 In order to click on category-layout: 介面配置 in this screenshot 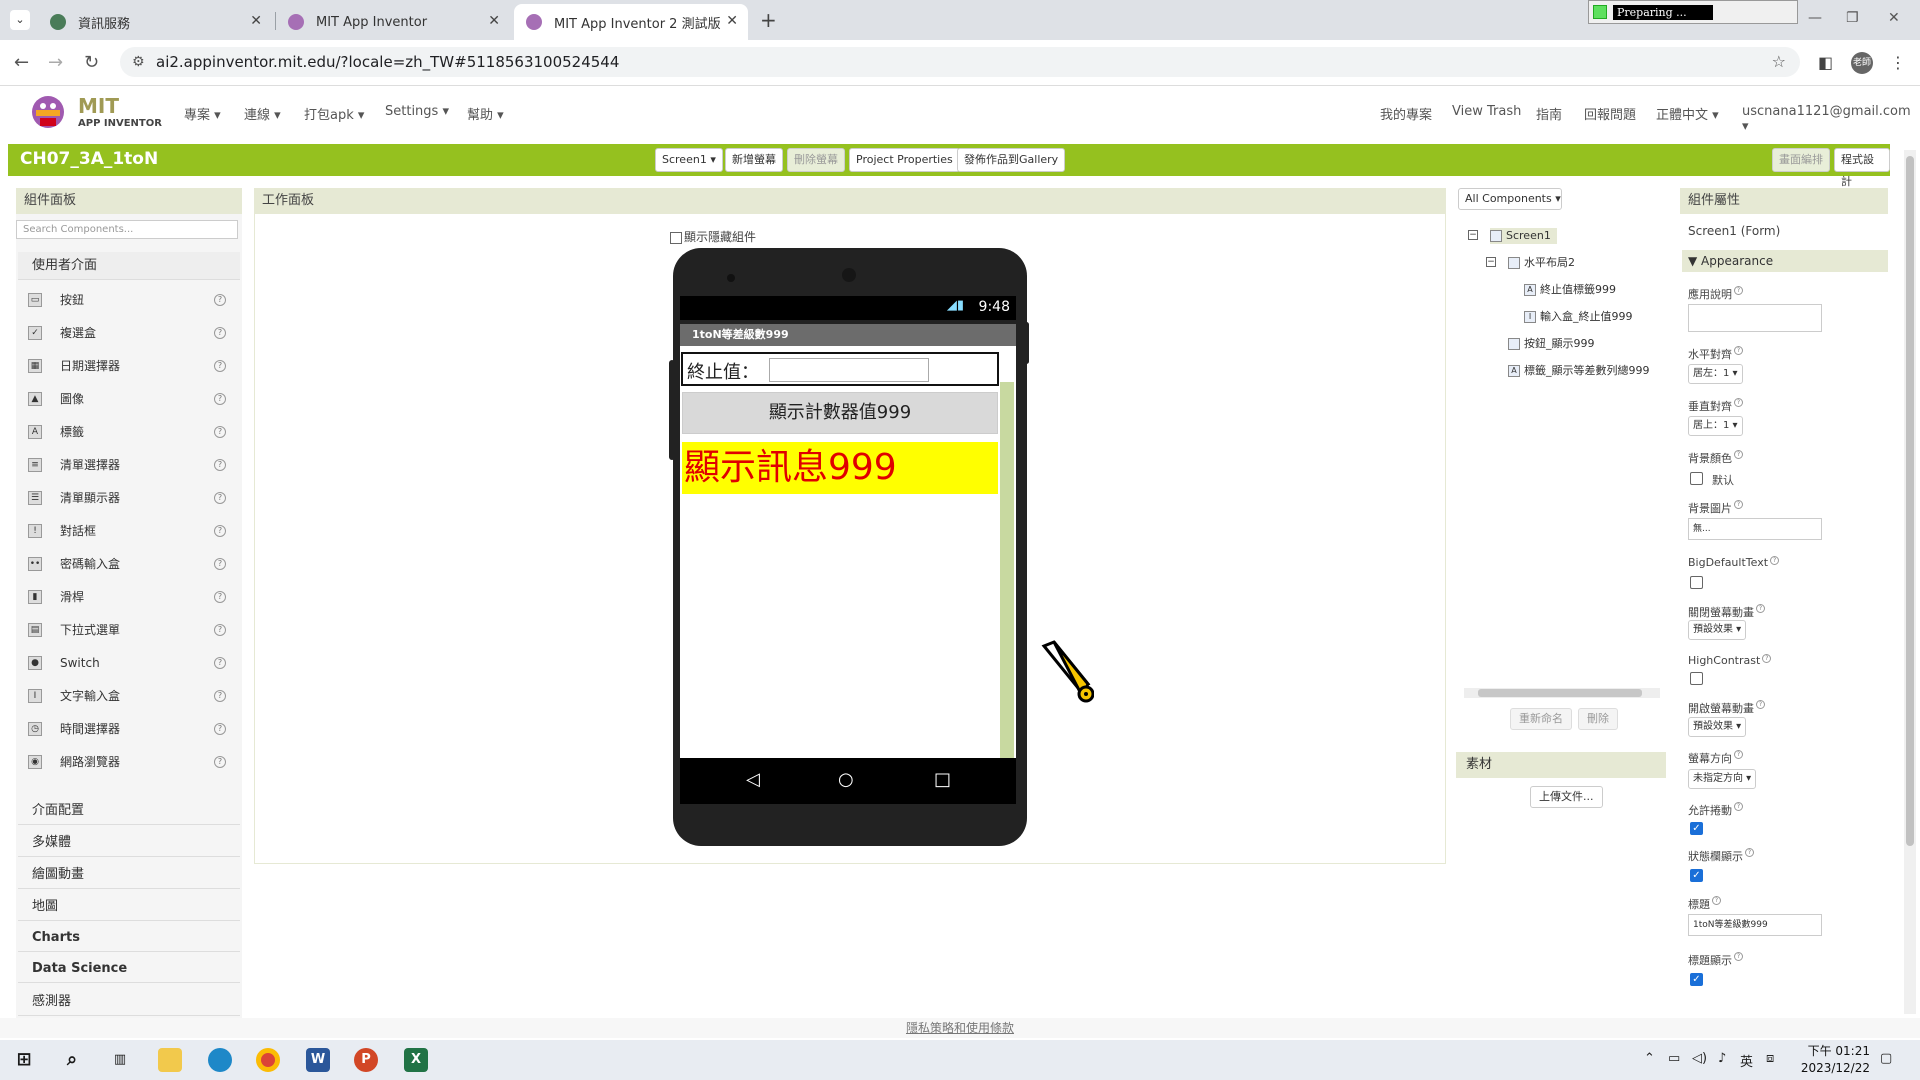, I will do `click(129, 811)`.